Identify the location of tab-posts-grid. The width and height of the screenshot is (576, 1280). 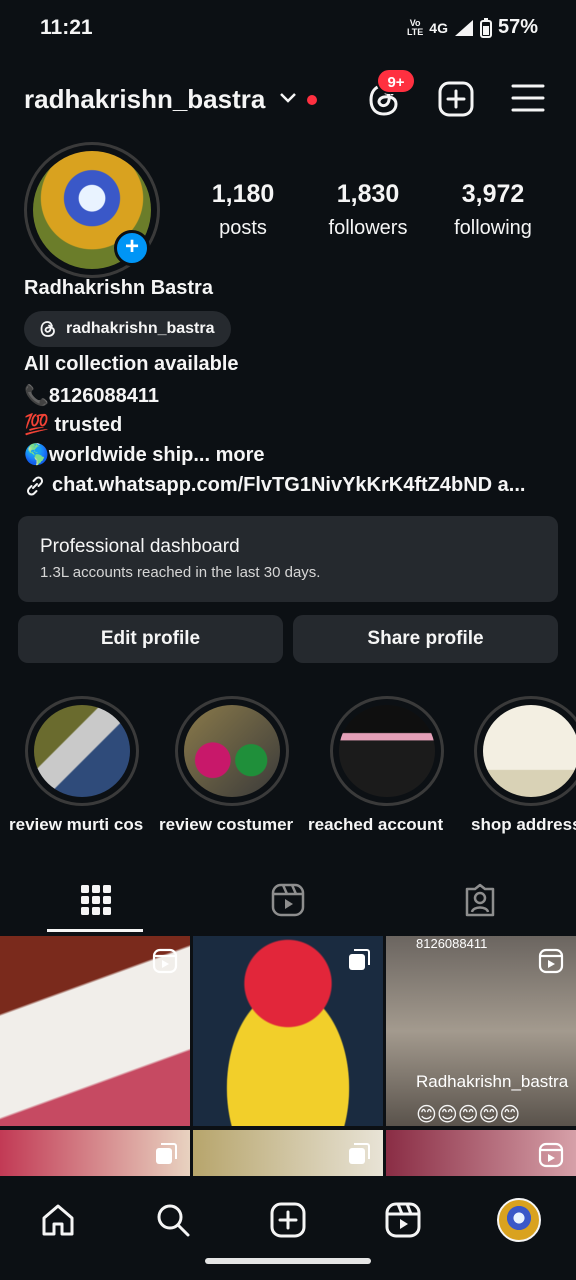
(96, 900).